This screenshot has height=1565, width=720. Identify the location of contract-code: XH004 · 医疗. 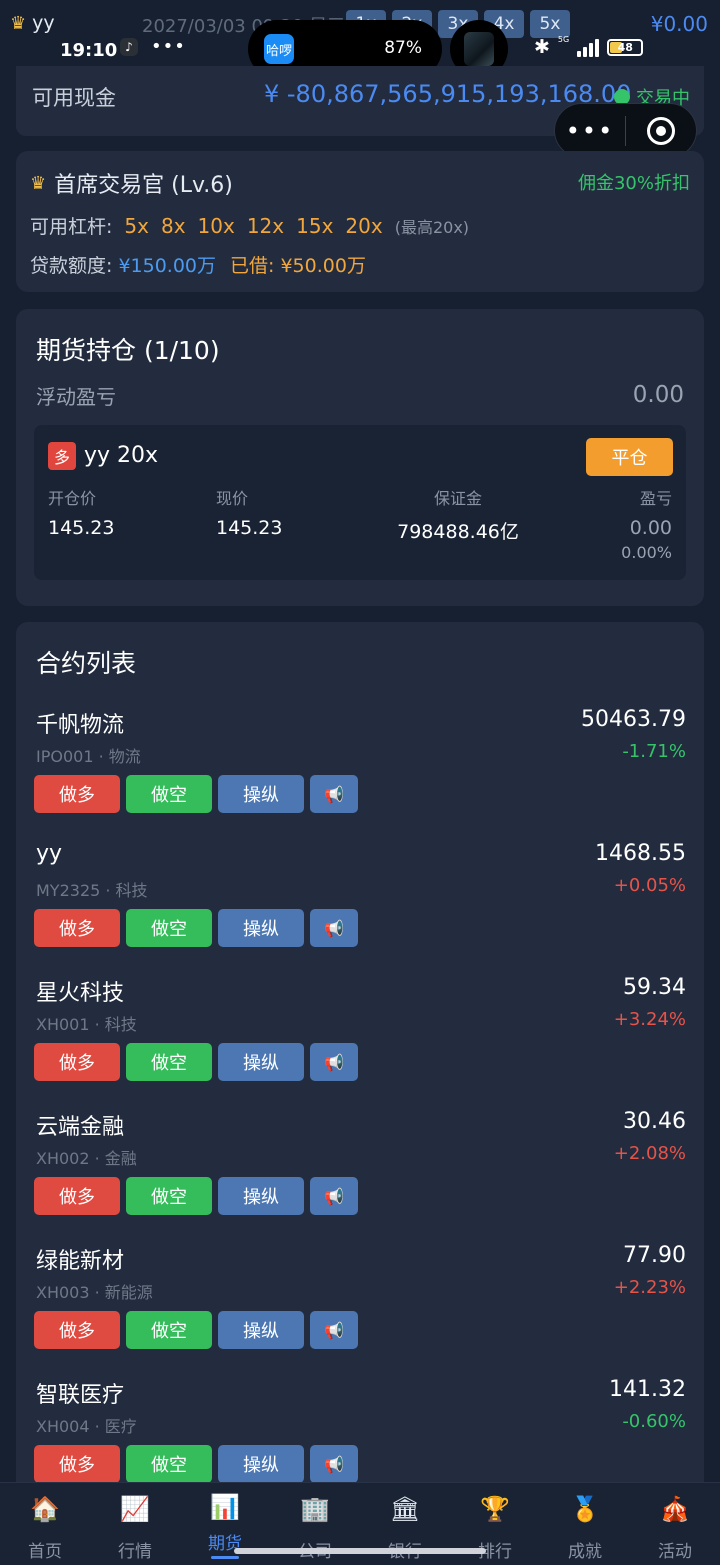
(86, 1426).